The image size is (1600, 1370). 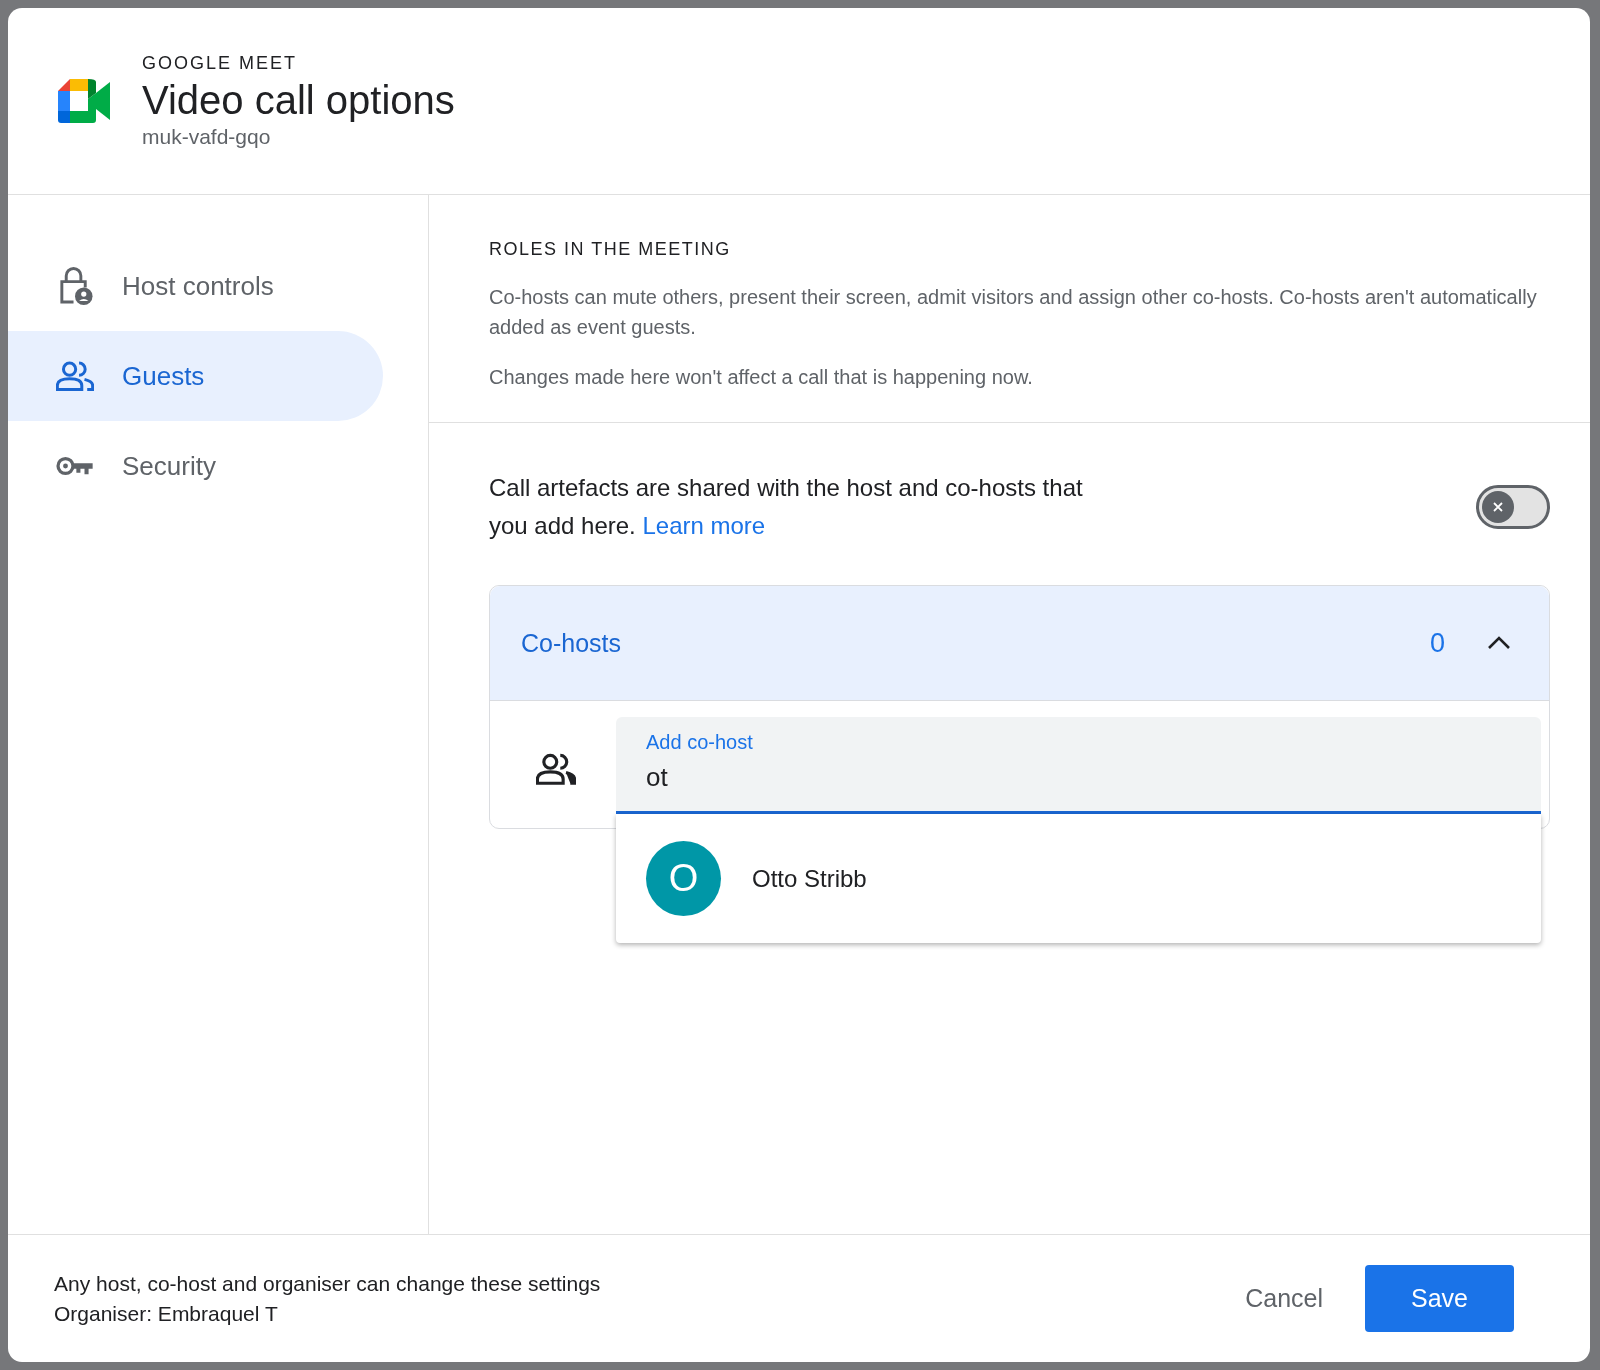 What do you see at coordinates (166, 1313) in the screenshot?
I see `footer-text: Organiser: Embraquel T` at bounding box center [166, 1313].